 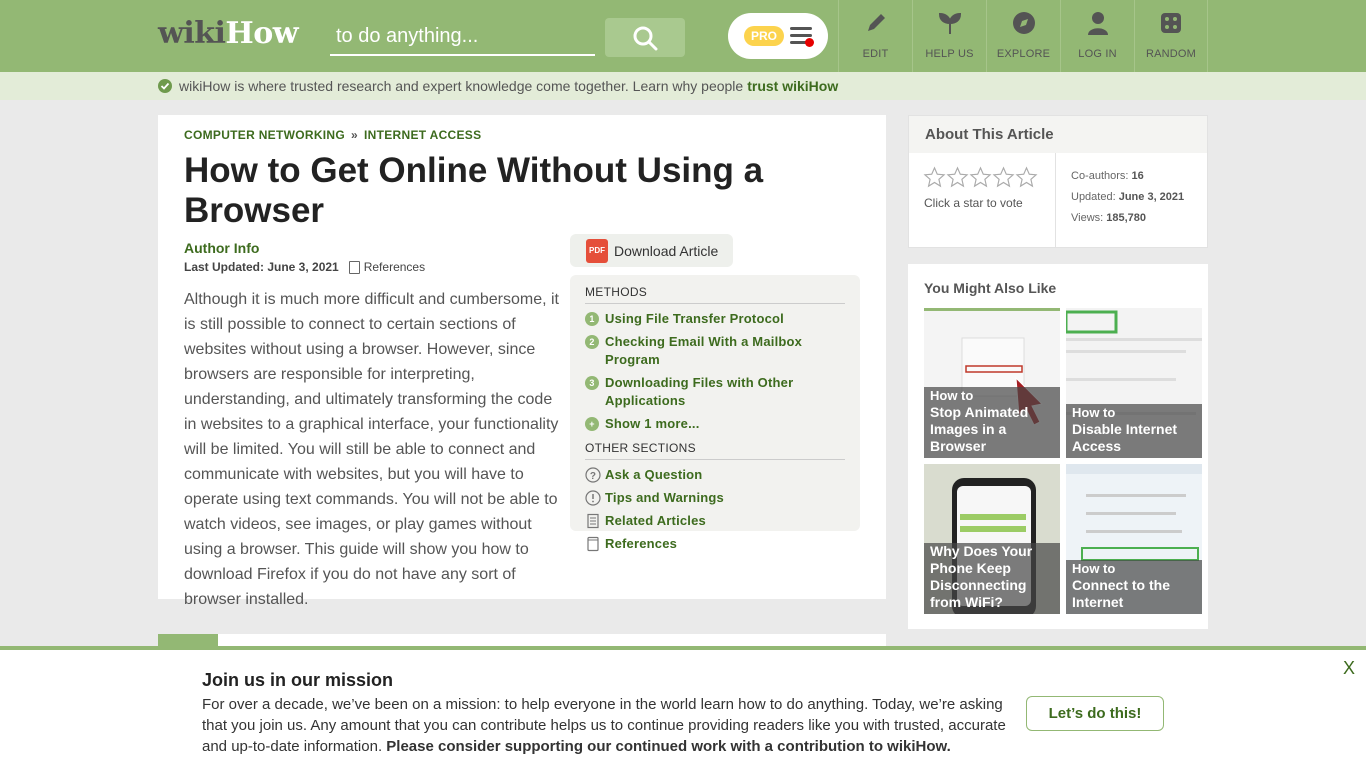 I want to click on book-icon, so click(x=593, y=544).